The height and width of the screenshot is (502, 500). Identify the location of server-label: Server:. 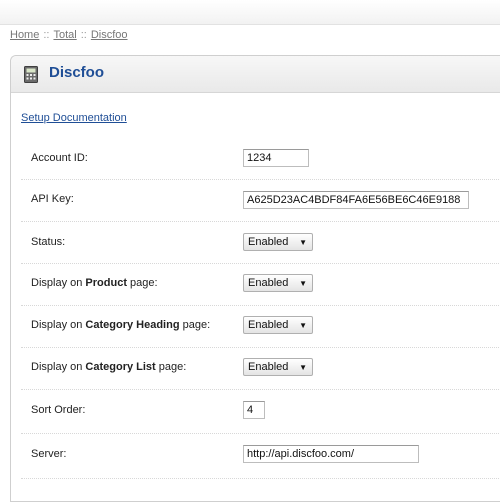
(49, 454).